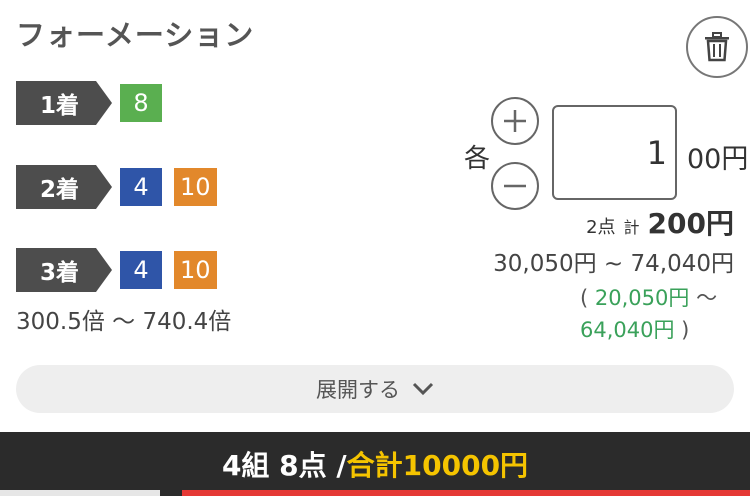 This screenshot has height=496, width=750. What do you see at coordinates (642, 298) in the screenshot?
I see `profit-min: 20,050円` at bounding box center [642, 298].